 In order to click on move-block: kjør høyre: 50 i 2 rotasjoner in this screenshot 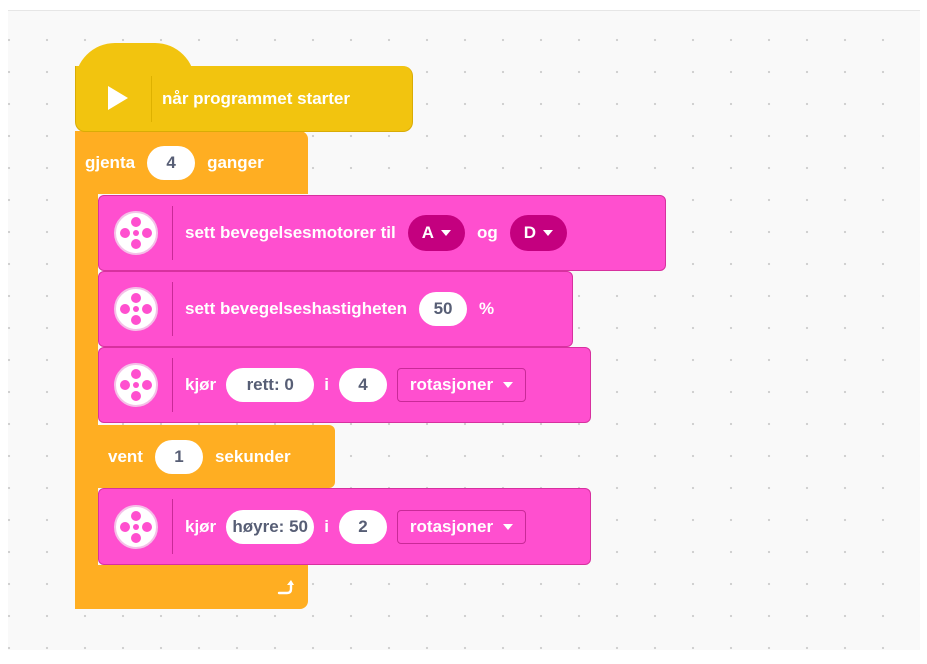, I will do `click(344, 526)`.